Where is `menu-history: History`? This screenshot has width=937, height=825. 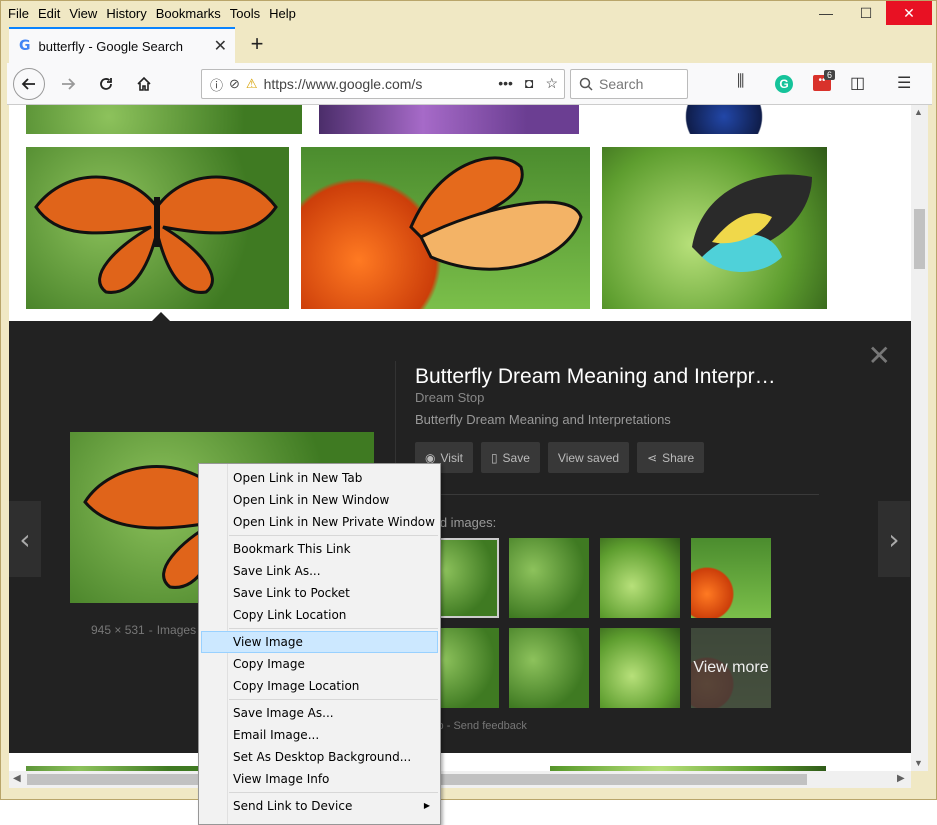
menu-history: History is located at coordinates (126, 13).